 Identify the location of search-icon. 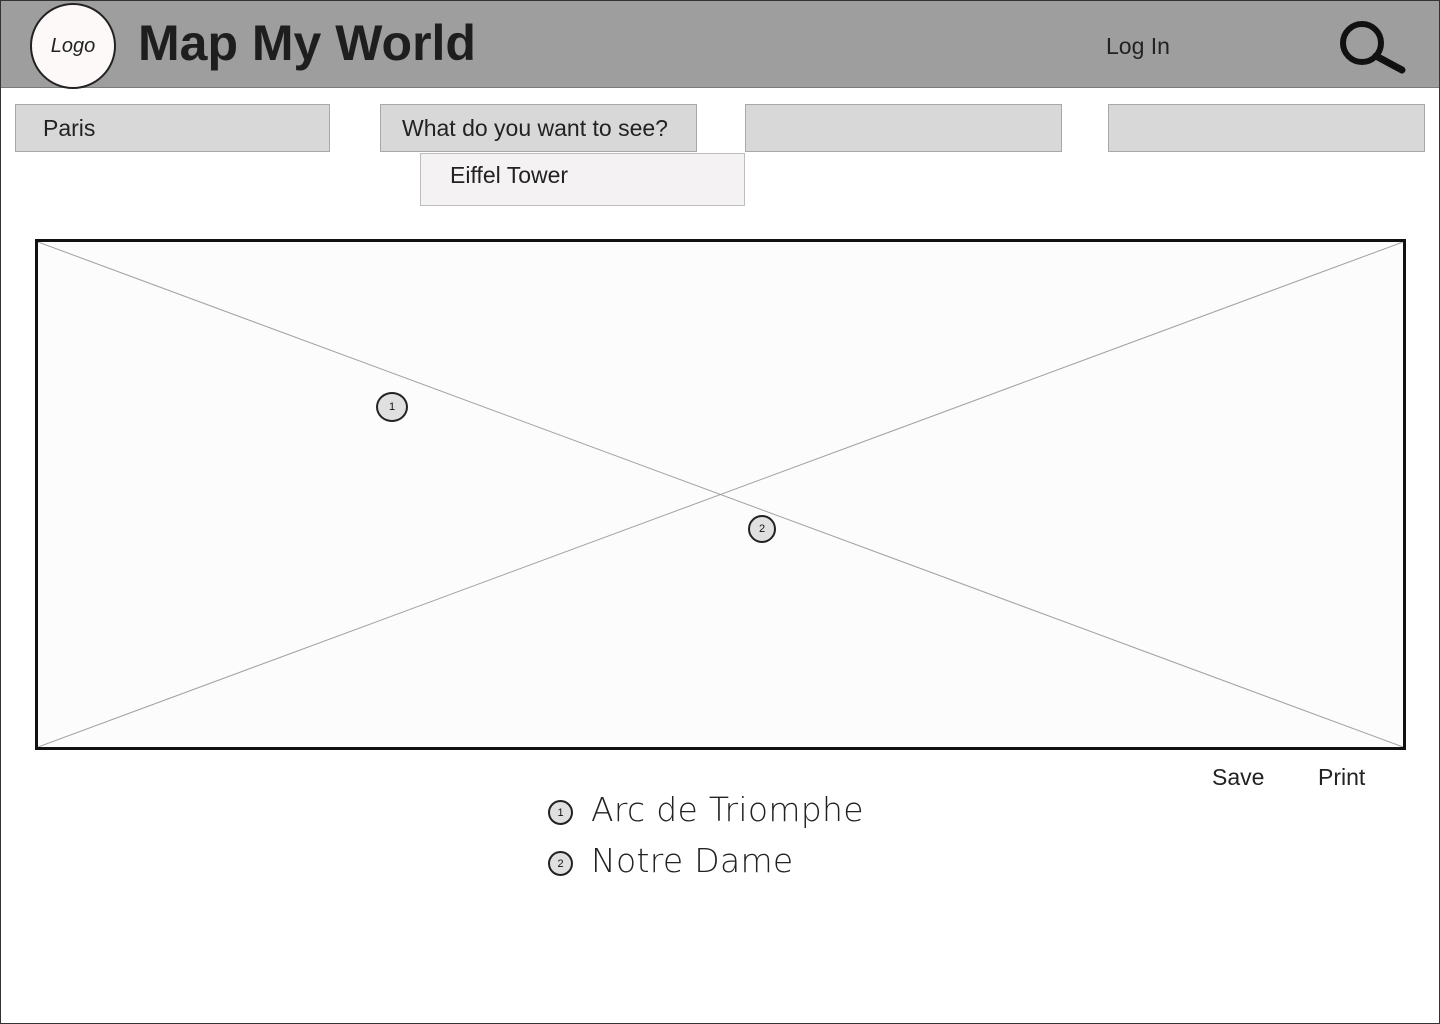
(1373, 47).